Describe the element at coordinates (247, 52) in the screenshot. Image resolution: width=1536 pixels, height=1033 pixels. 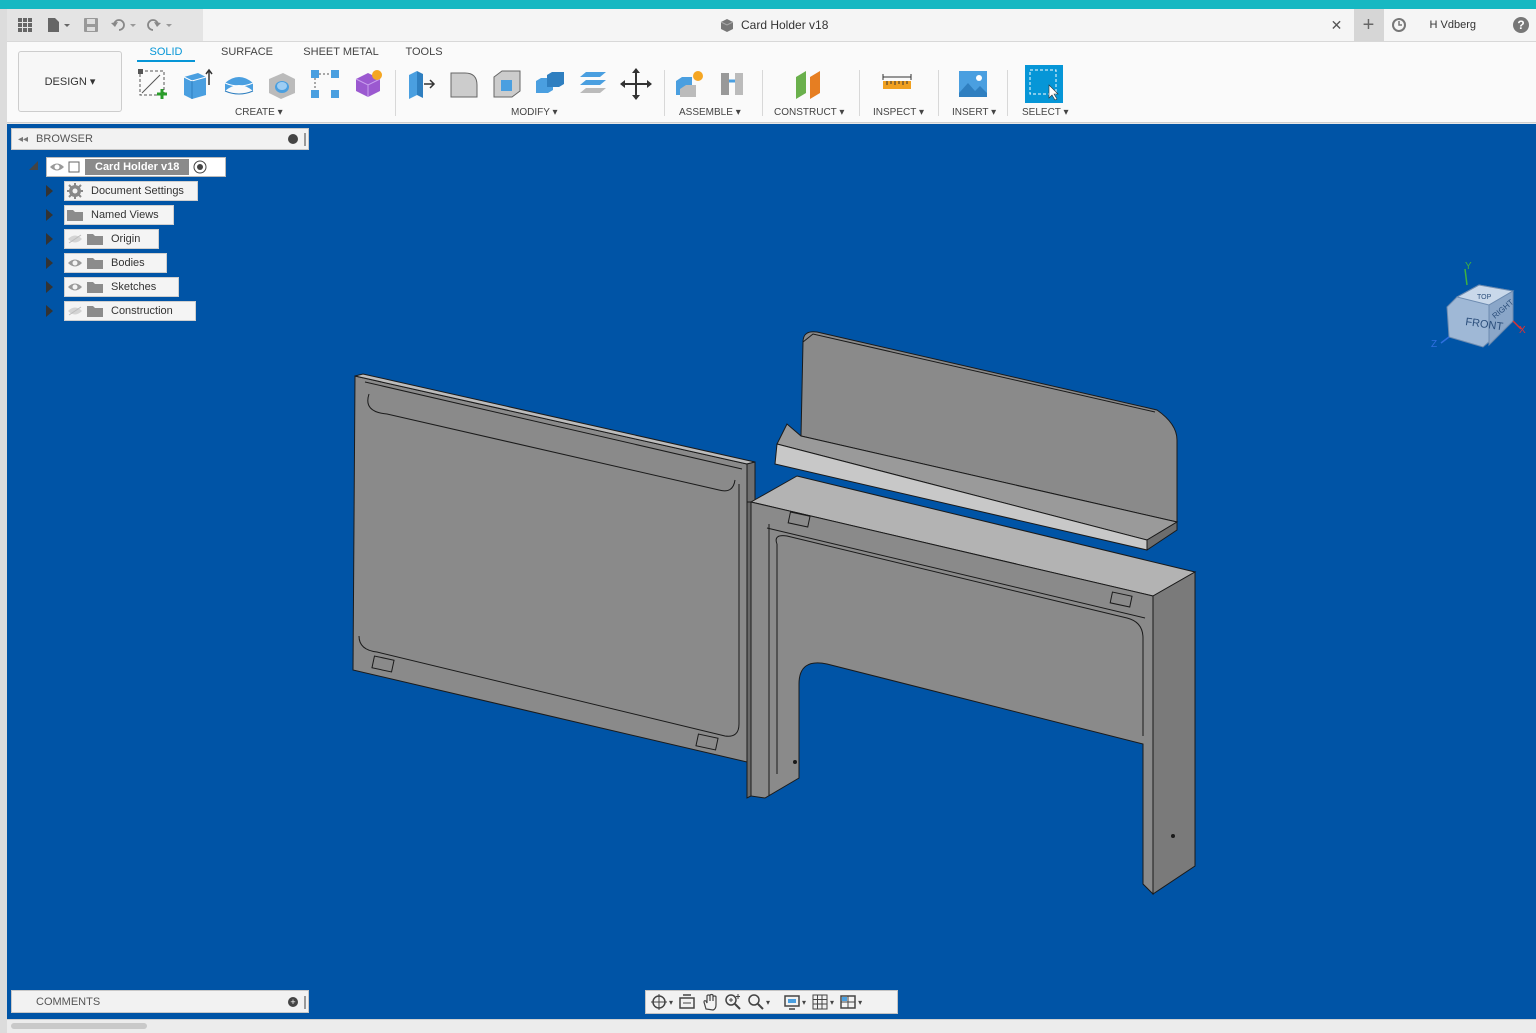
I see `tab-surface: SURFACE` at that location.